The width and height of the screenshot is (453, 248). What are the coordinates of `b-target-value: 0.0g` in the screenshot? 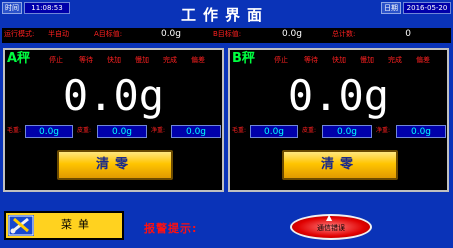 It's located at (277, 34).